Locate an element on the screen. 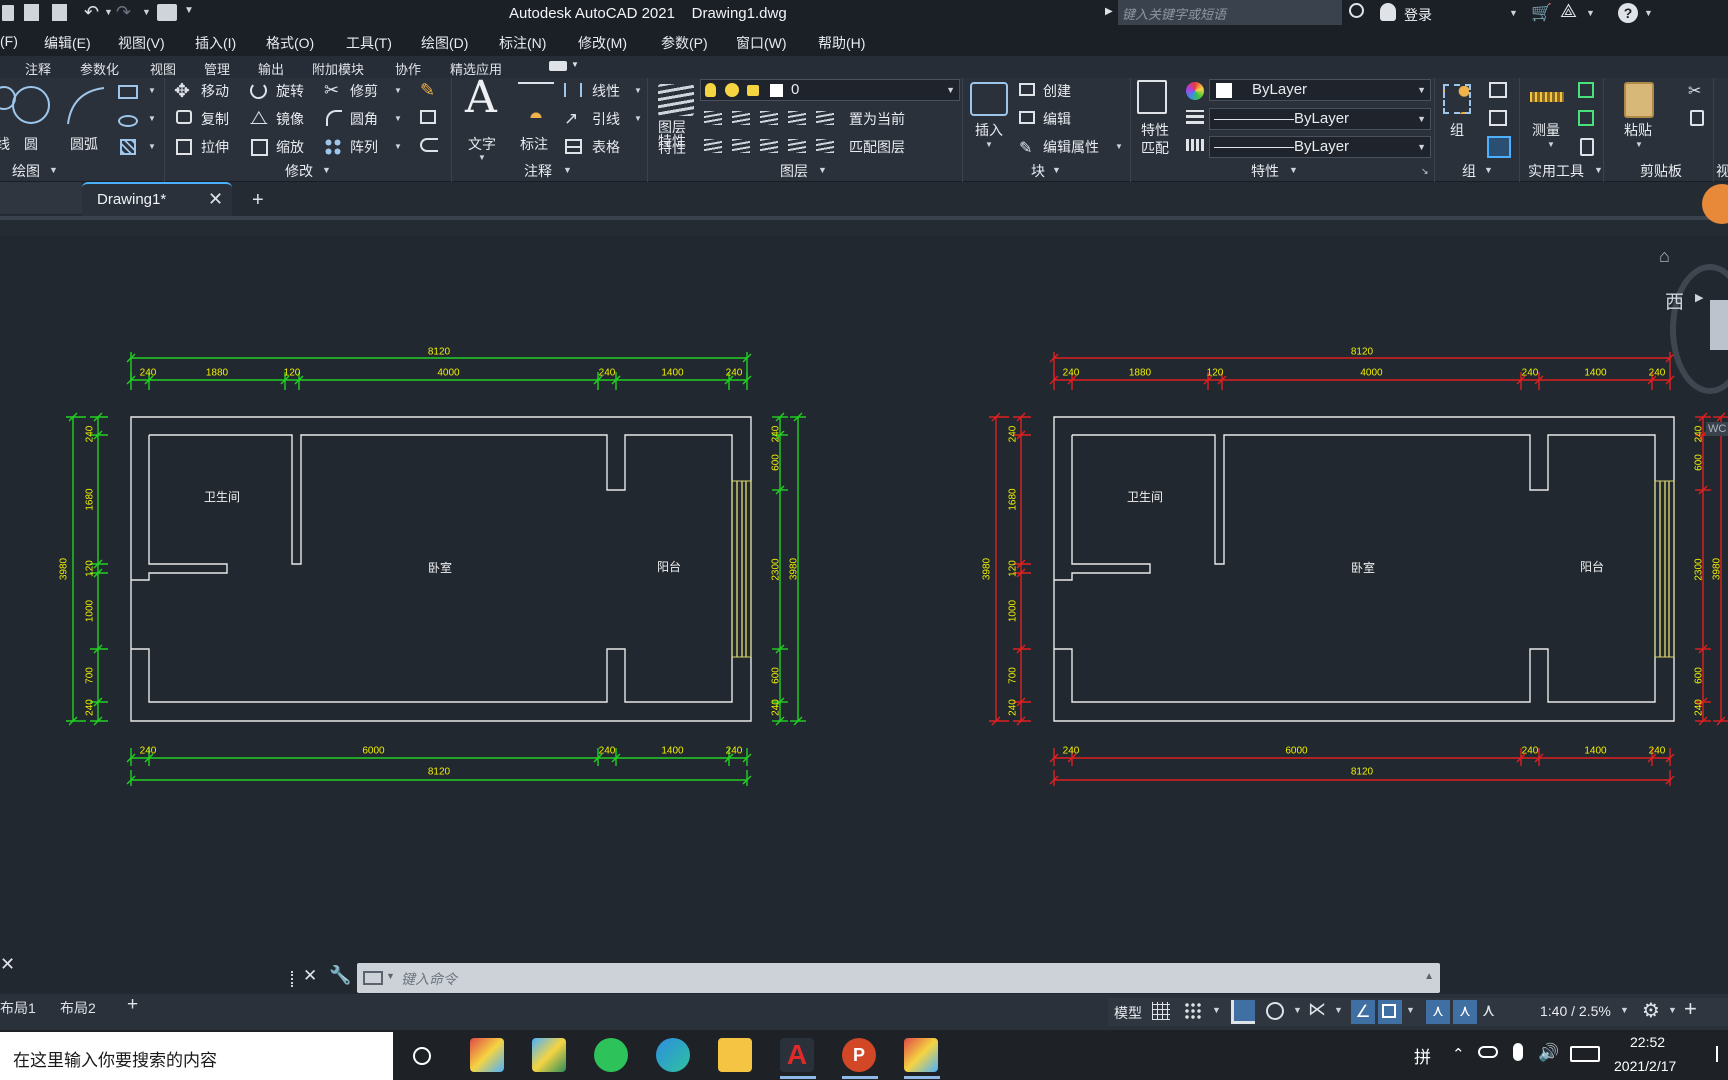 The width and height of the screenshot is (1728, 1080). line-label: 线 is located at coordinates (5, 144).